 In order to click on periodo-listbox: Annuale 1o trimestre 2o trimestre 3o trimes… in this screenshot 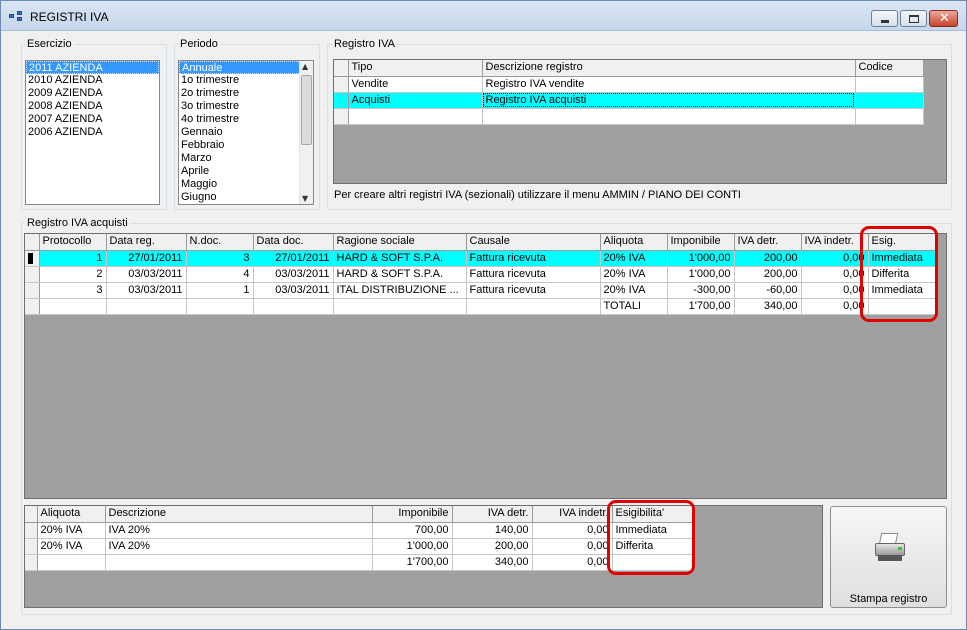, I will do `click(246, 132)`.